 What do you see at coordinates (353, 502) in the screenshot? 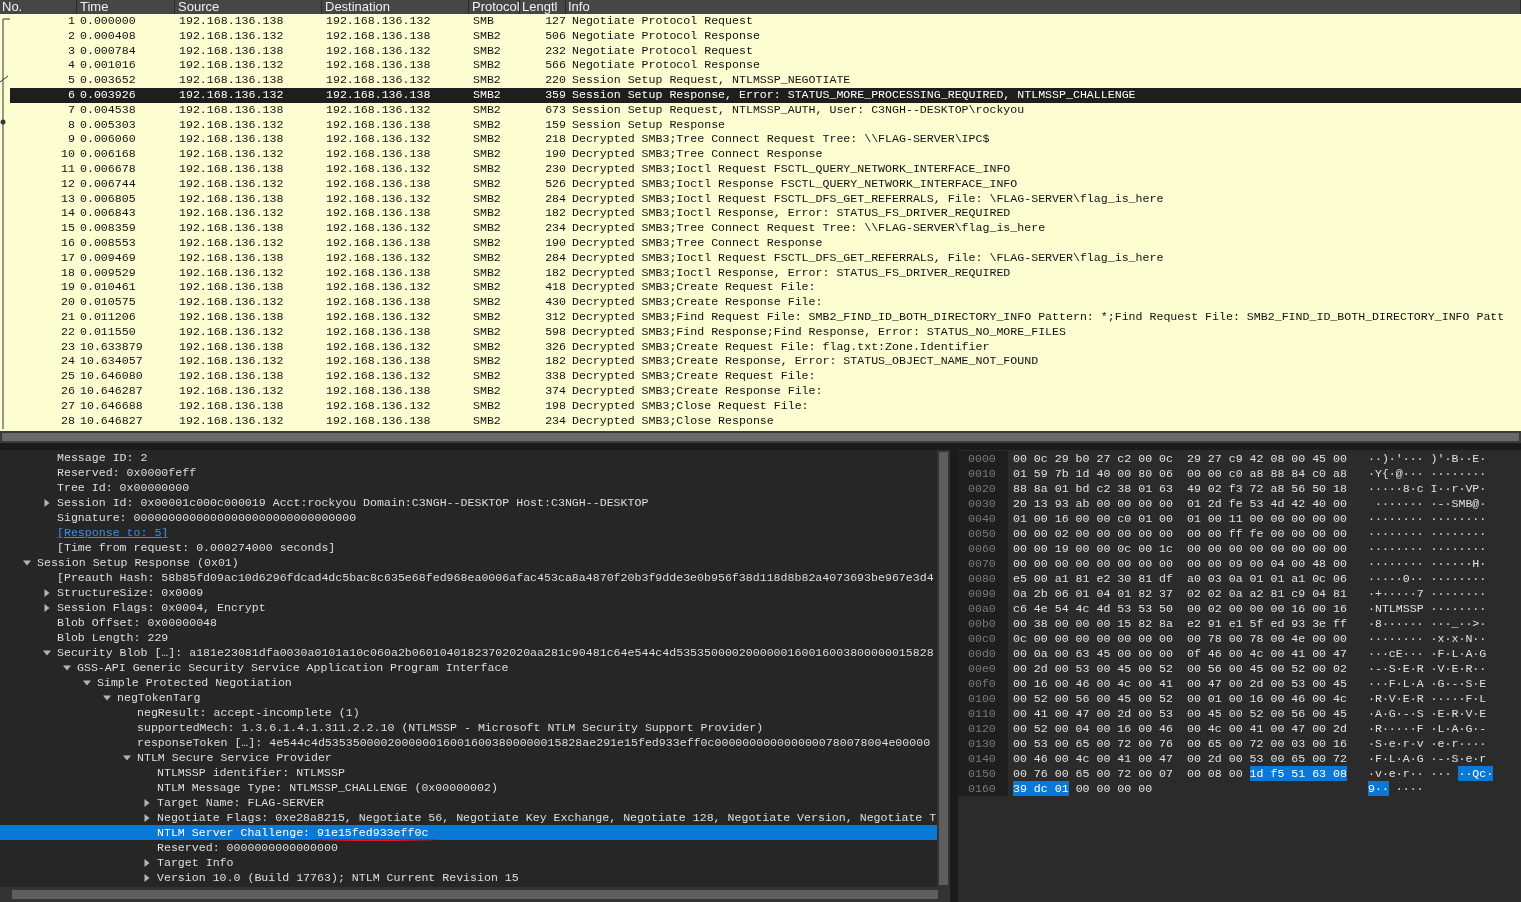
I see `tree-item: Session Id: 0x00001c000c000019 Acct:rockyou Domain:C3NGH--DESKTOP Host:C3NGH--DESKTOP` at bounding box center [353, 502].